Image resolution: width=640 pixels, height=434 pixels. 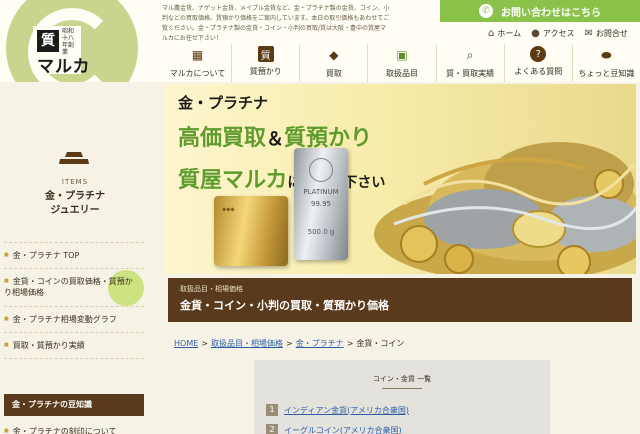 I want to click on question-icon: ?, so click(x=538, y=54).